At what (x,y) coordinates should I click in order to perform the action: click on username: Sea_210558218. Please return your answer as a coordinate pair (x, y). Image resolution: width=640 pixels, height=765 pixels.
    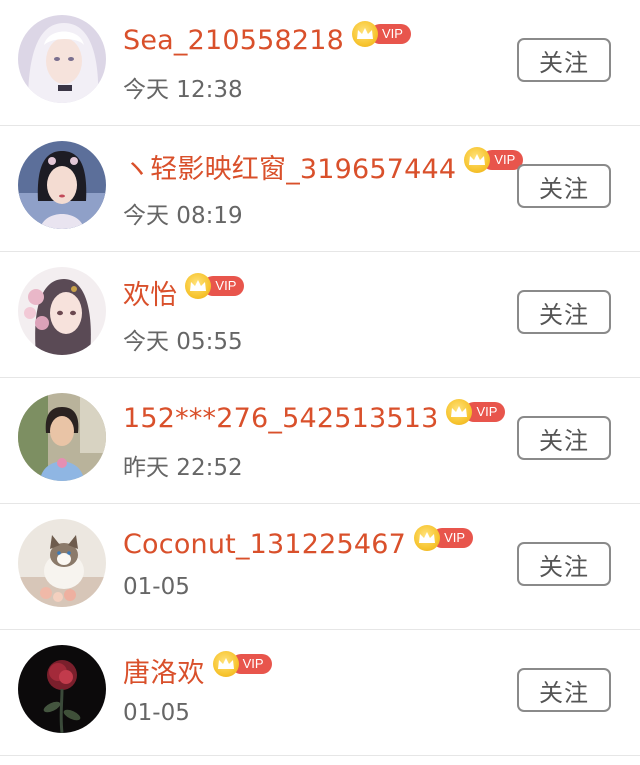
    Looking at the image, I should click on (233, 40).